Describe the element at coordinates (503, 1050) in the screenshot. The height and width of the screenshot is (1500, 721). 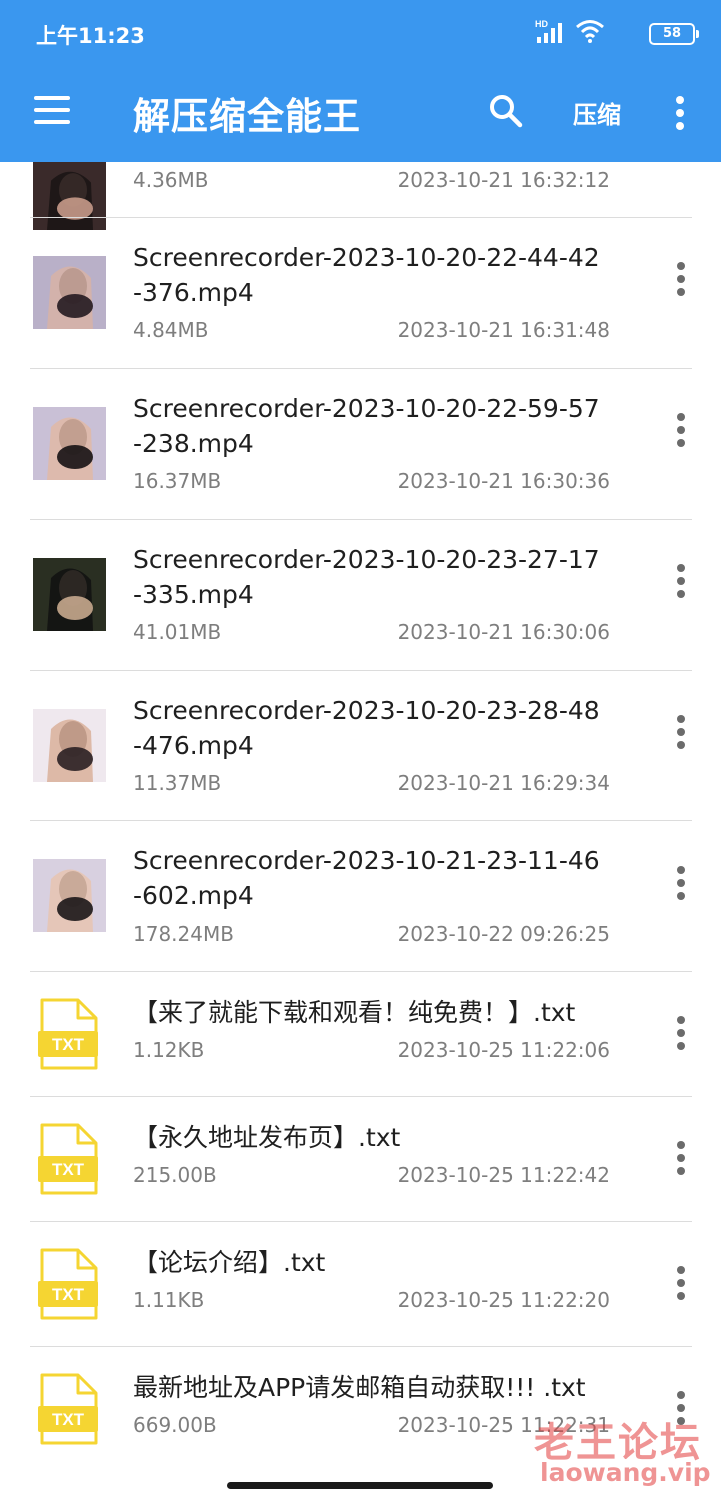
I see `file-date: 2023-10-25 11:22:06` at that location.